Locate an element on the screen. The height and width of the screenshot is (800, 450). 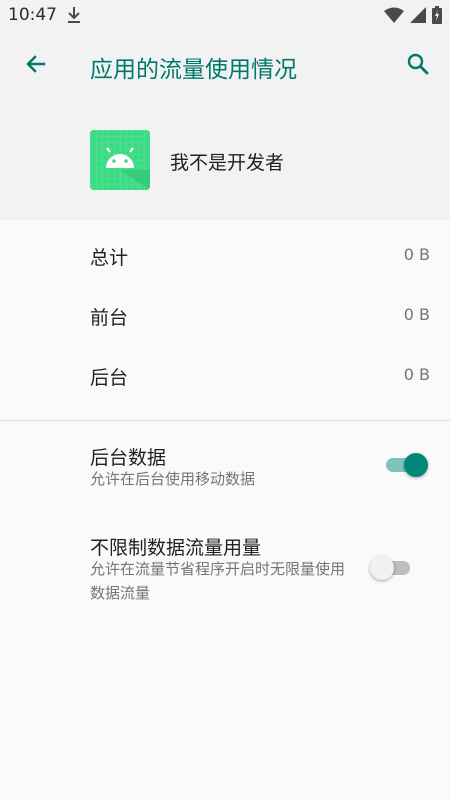
background-data-toggle is located at coordinates (406, 465).